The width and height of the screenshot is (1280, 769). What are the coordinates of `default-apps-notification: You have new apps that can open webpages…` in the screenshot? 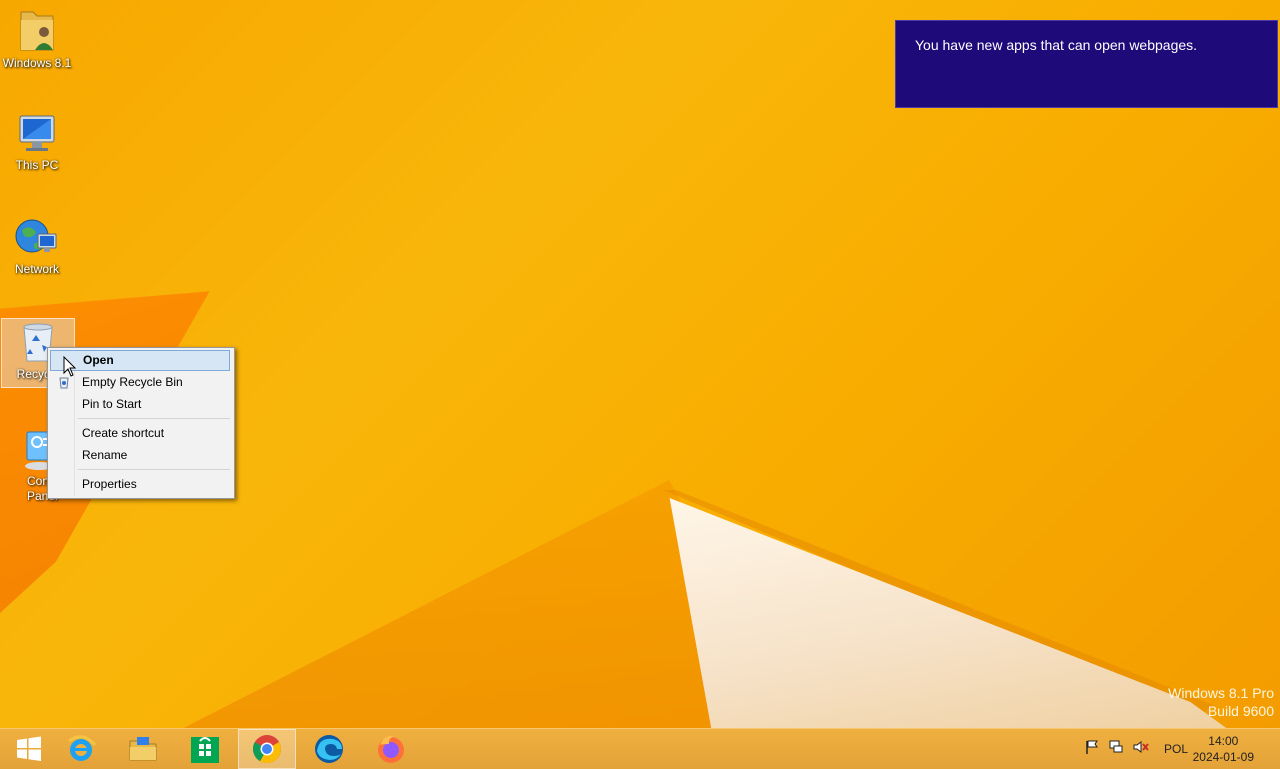 It's located at (1086, 64).